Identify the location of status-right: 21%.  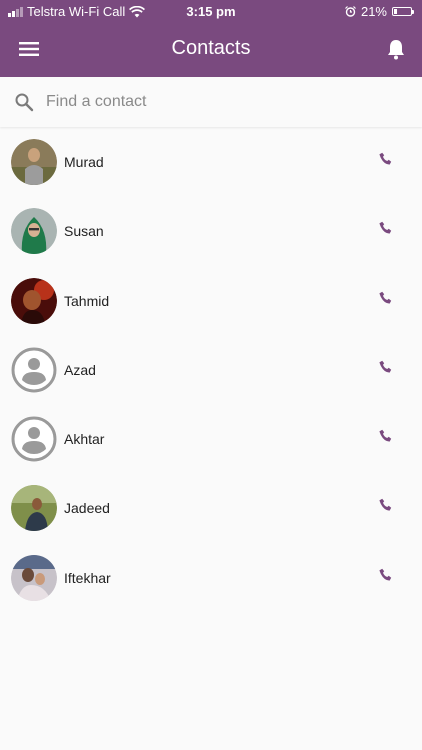
(379, 11).